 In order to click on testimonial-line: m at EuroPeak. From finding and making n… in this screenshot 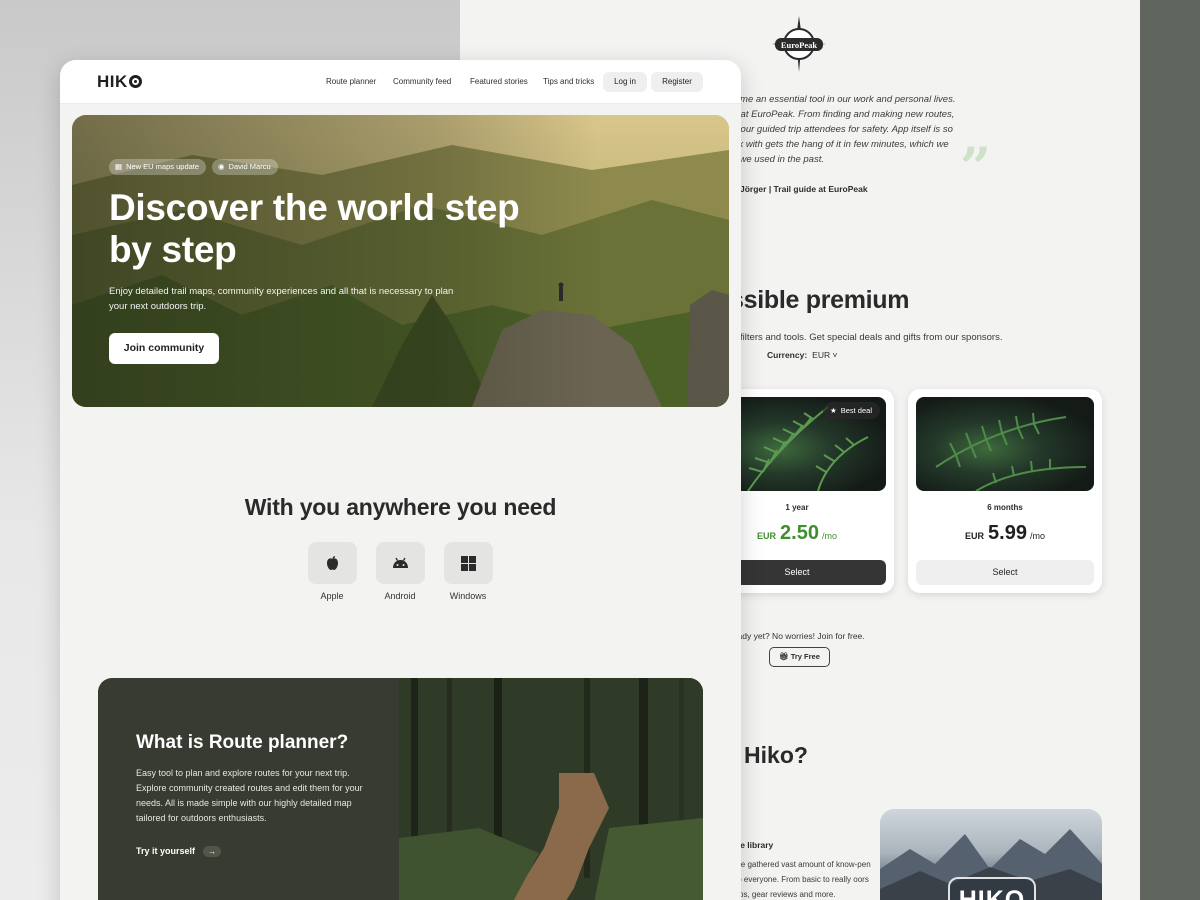, I will do `click(842, 114)`.